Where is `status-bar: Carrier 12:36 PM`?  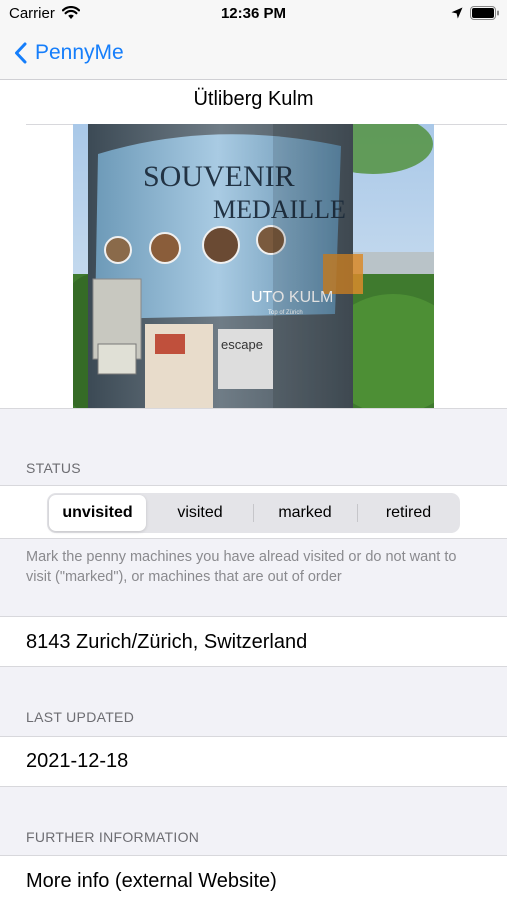 status-bar: Carrier 12:36 PM is located at coordinates (253, 14).